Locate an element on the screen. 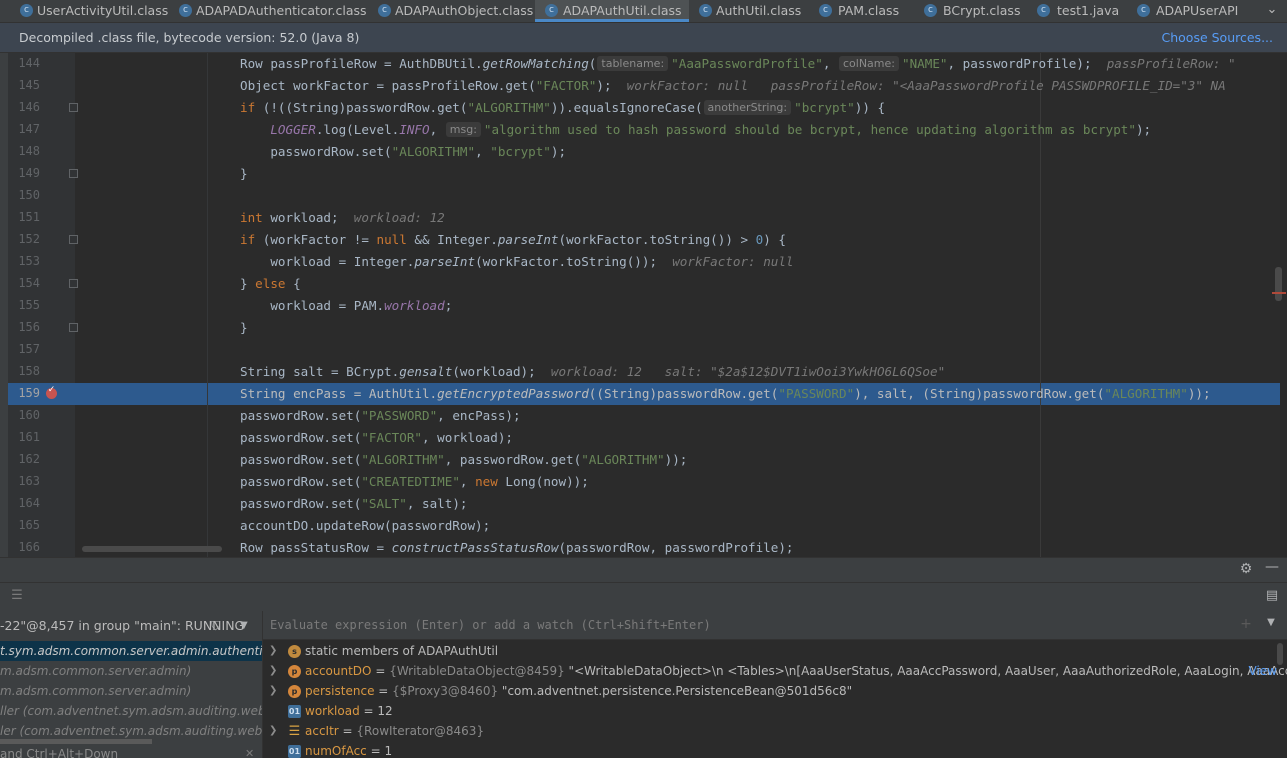  vertical-scrollbar is located at coordinates (1278, 284).